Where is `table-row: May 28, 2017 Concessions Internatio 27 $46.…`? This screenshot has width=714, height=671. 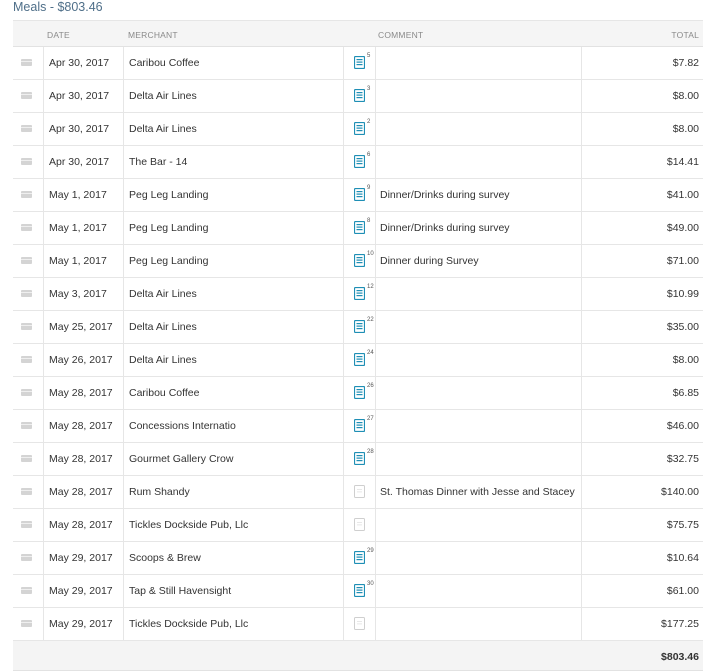
table-row: May 28, 2017 Concessions Internatio 27 $46.… is located at coordinates (358, 426).